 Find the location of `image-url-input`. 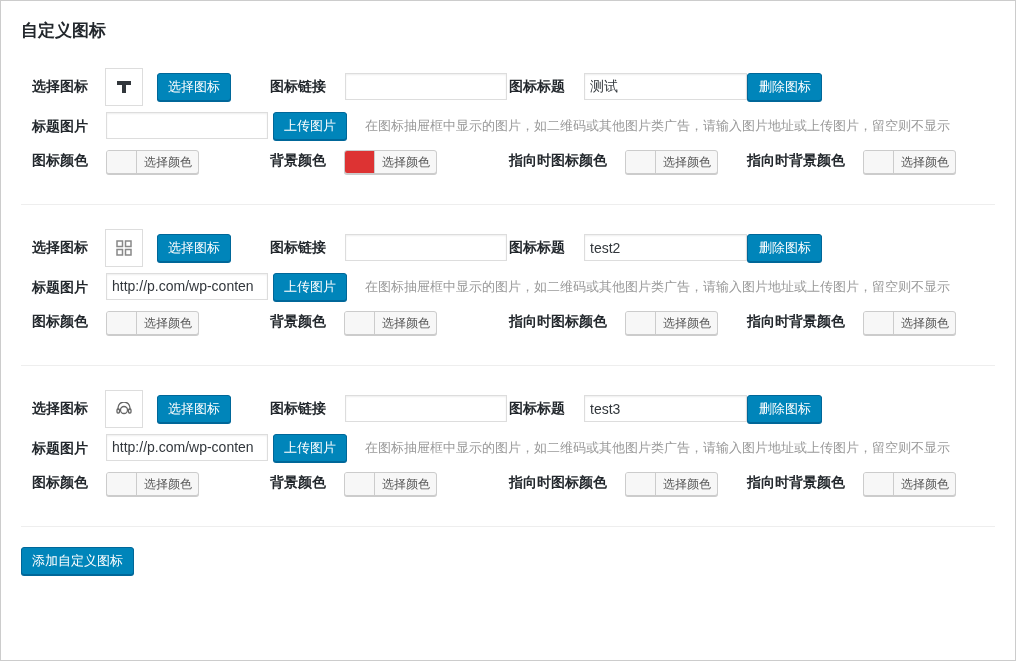

image-url-input is located at coordinates (187, 125).